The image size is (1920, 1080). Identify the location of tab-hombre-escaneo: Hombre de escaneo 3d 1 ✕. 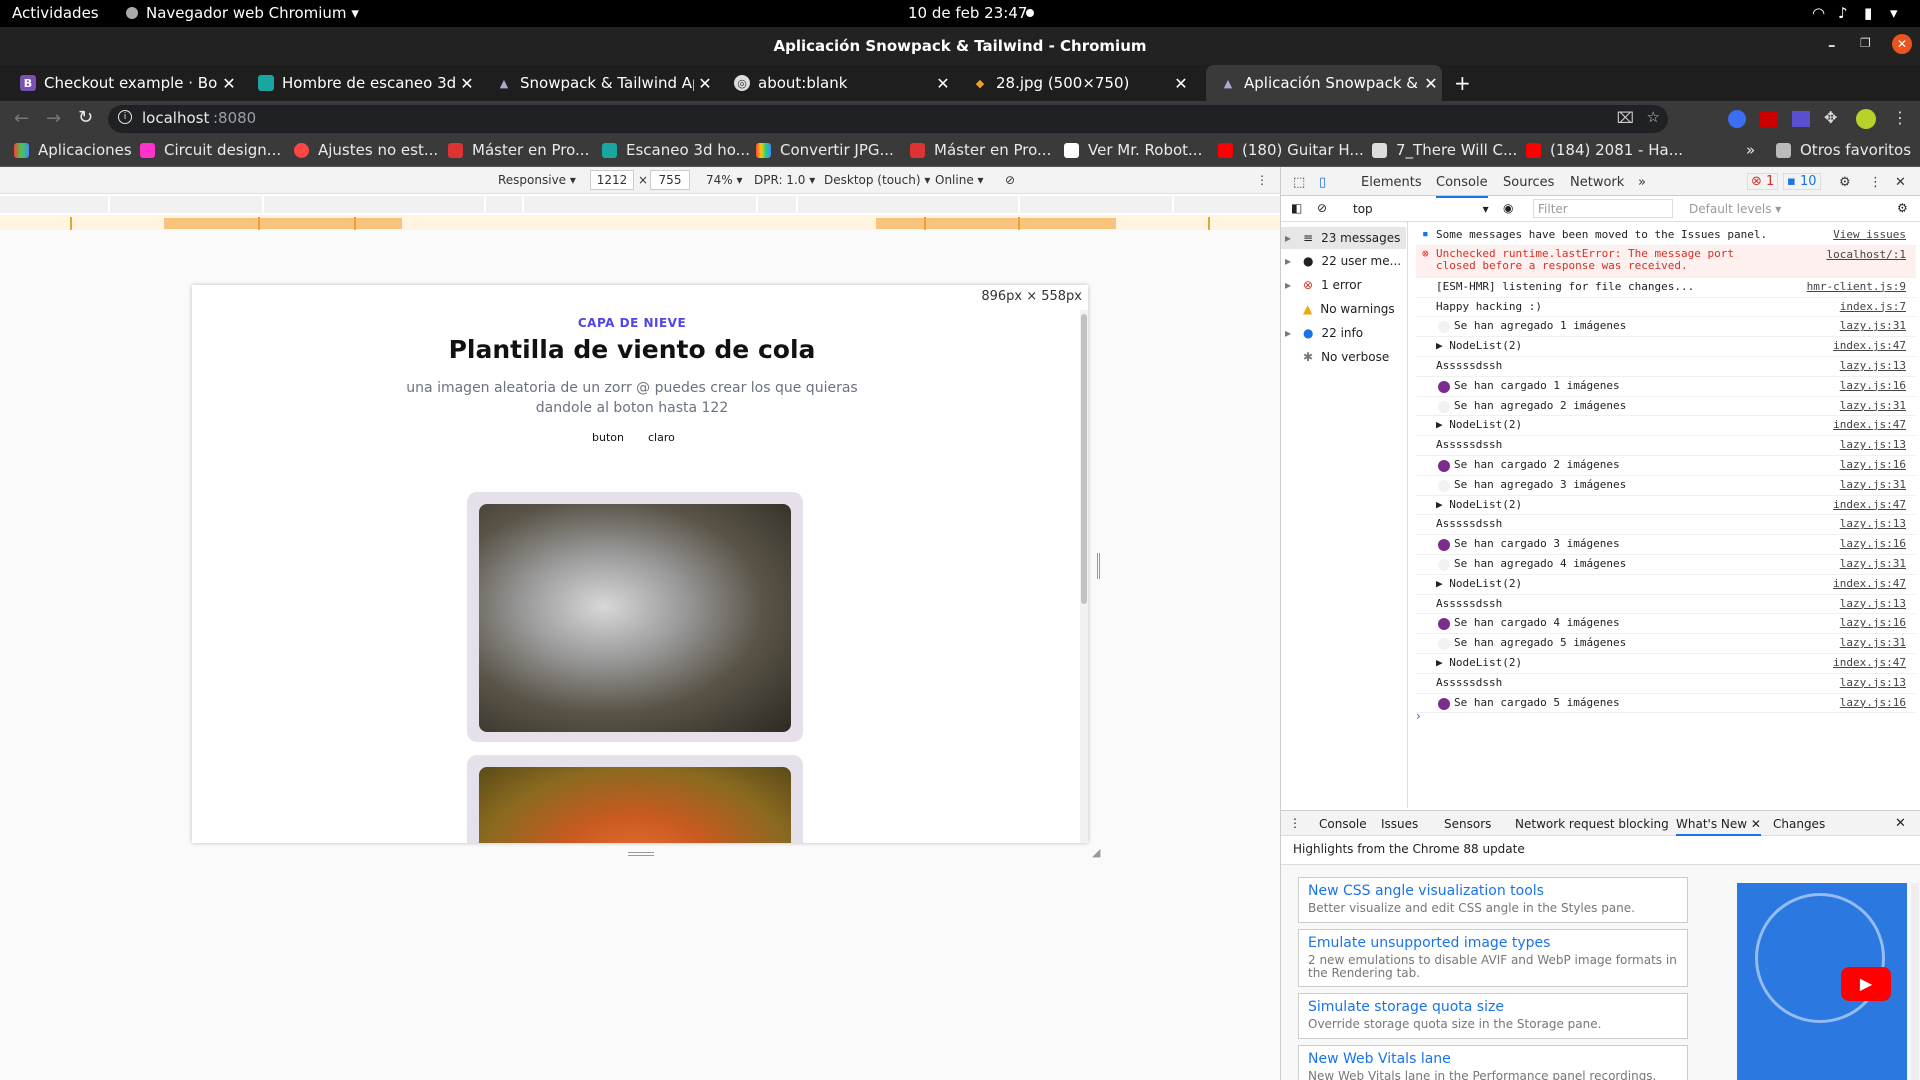
(361, 83).